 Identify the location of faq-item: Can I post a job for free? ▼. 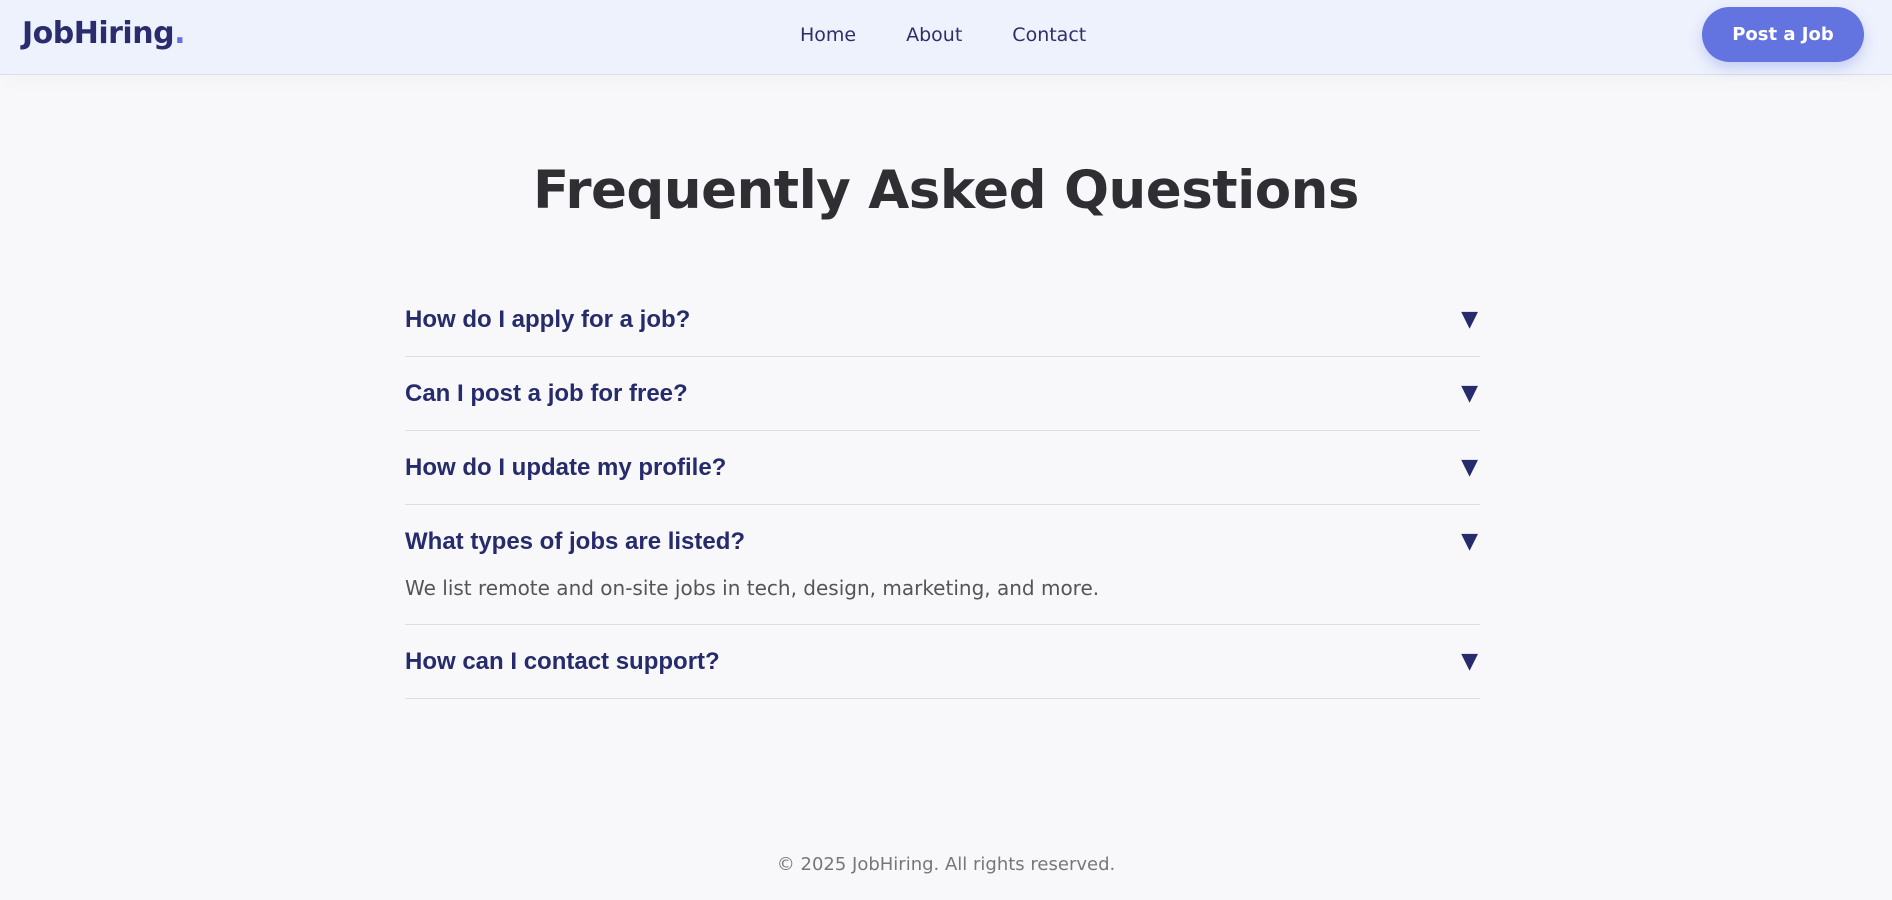
(942, 394).